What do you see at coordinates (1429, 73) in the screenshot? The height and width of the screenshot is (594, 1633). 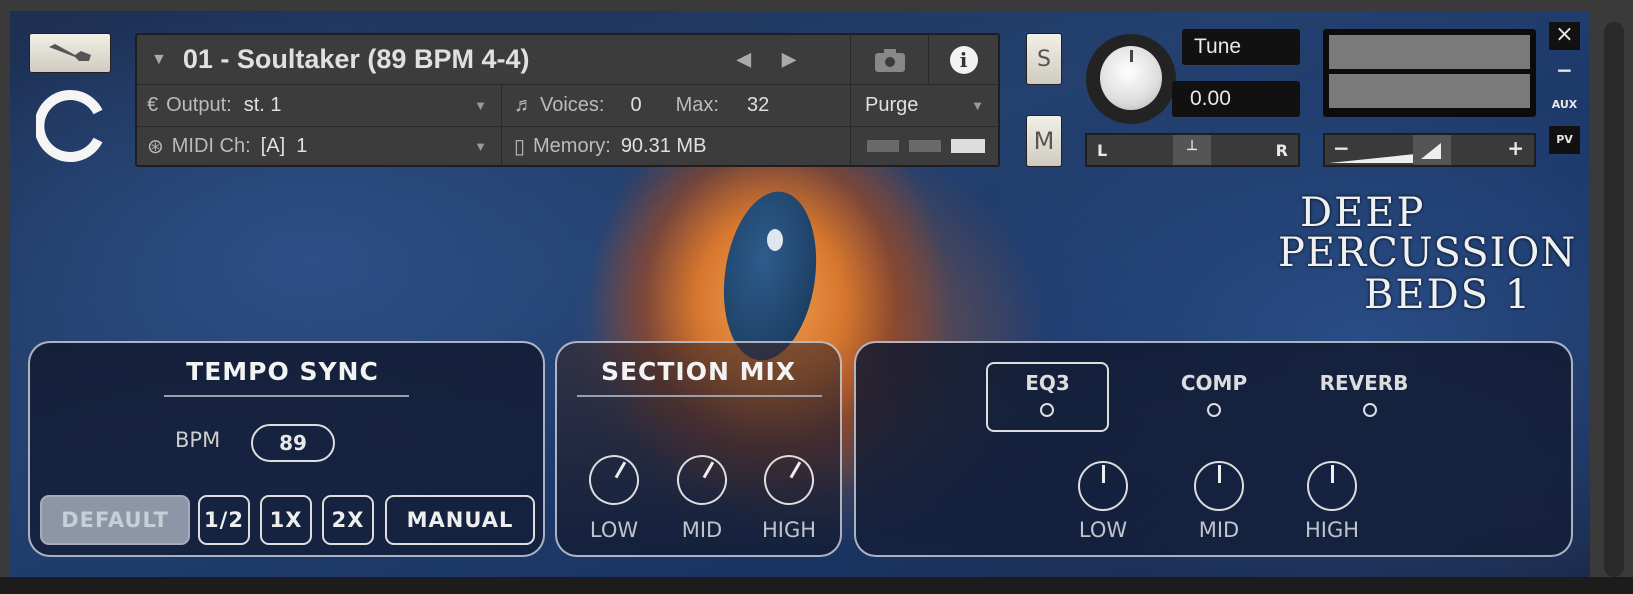 I see `level-meter` at bounding box center [1429, 73].